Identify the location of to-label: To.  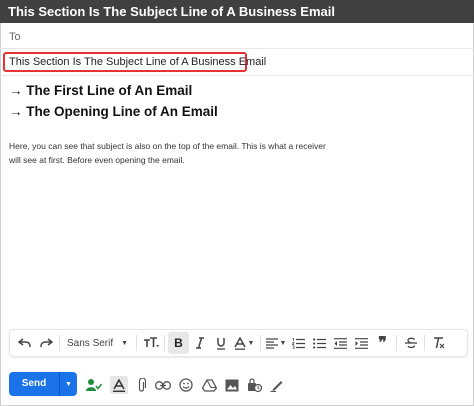
(15, 37).